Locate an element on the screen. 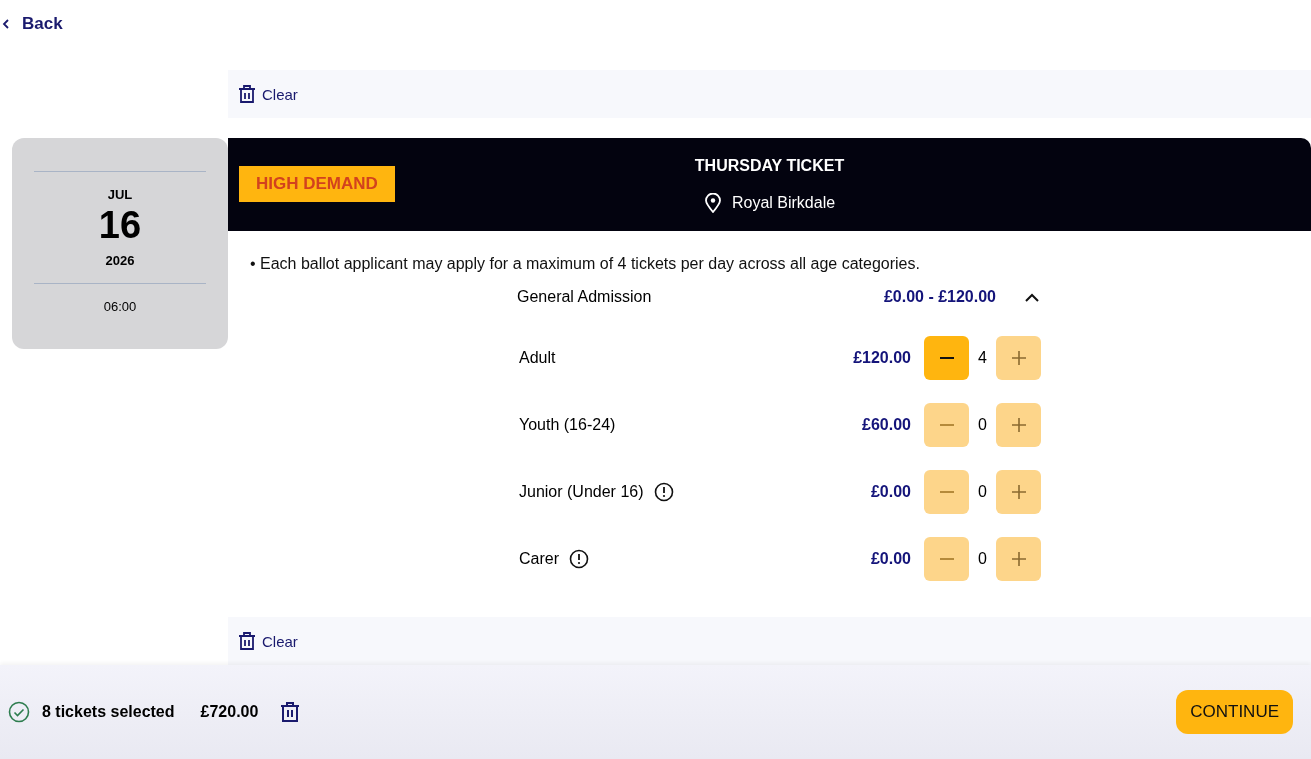 The width and height of the screenshot is (1311, 759). tickets-selected: 8 tickets selected is located at coordinates (108, 712).